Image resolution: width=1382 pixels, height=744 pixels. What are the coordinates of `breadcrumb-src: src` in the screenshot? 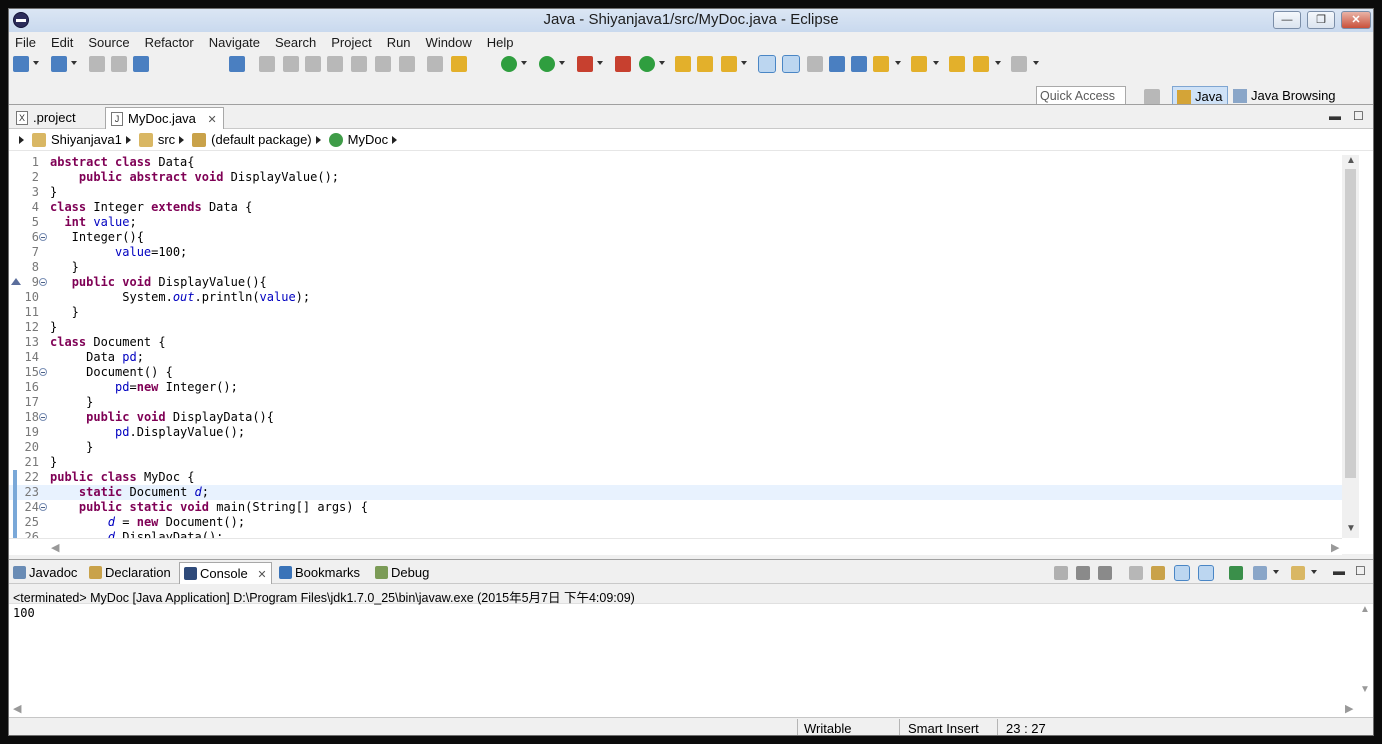 It's located at (166, 139).